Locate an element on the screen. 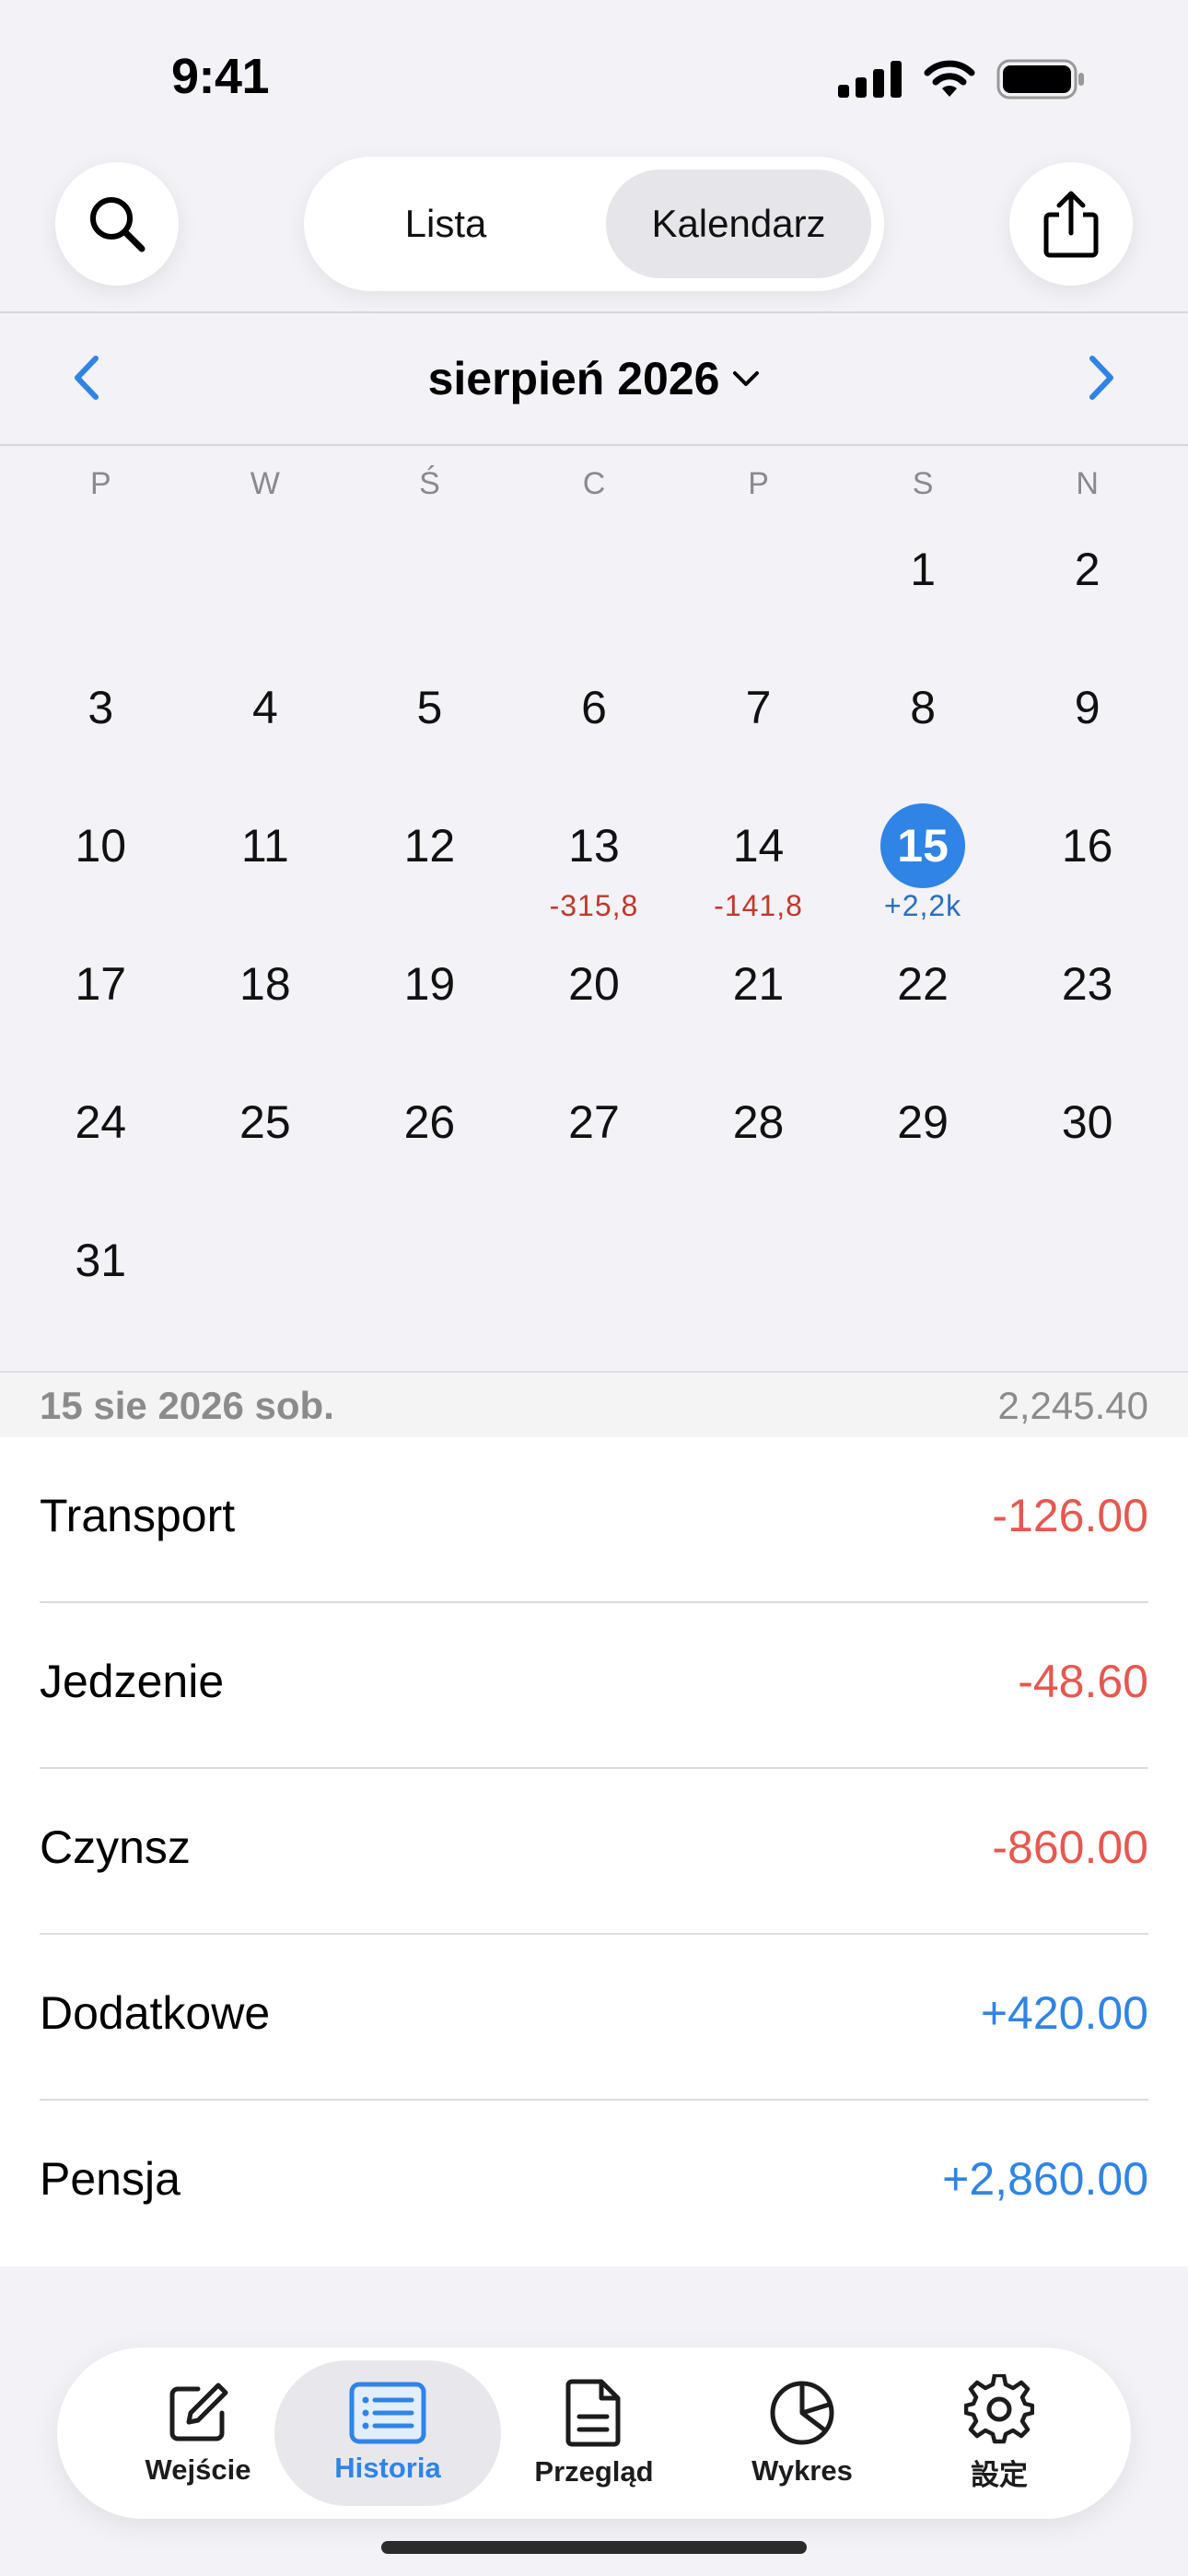  calendar-day: 21 is located at coordinates (758, 1000).